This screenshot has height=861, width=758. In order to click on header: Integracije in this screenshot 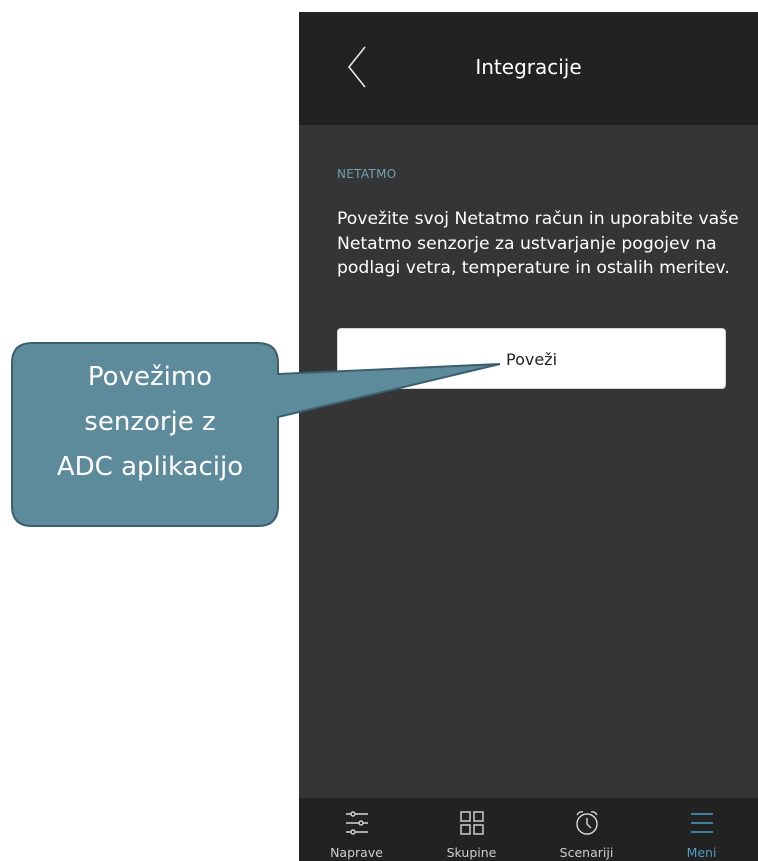, I will do `click(528, 68)`.